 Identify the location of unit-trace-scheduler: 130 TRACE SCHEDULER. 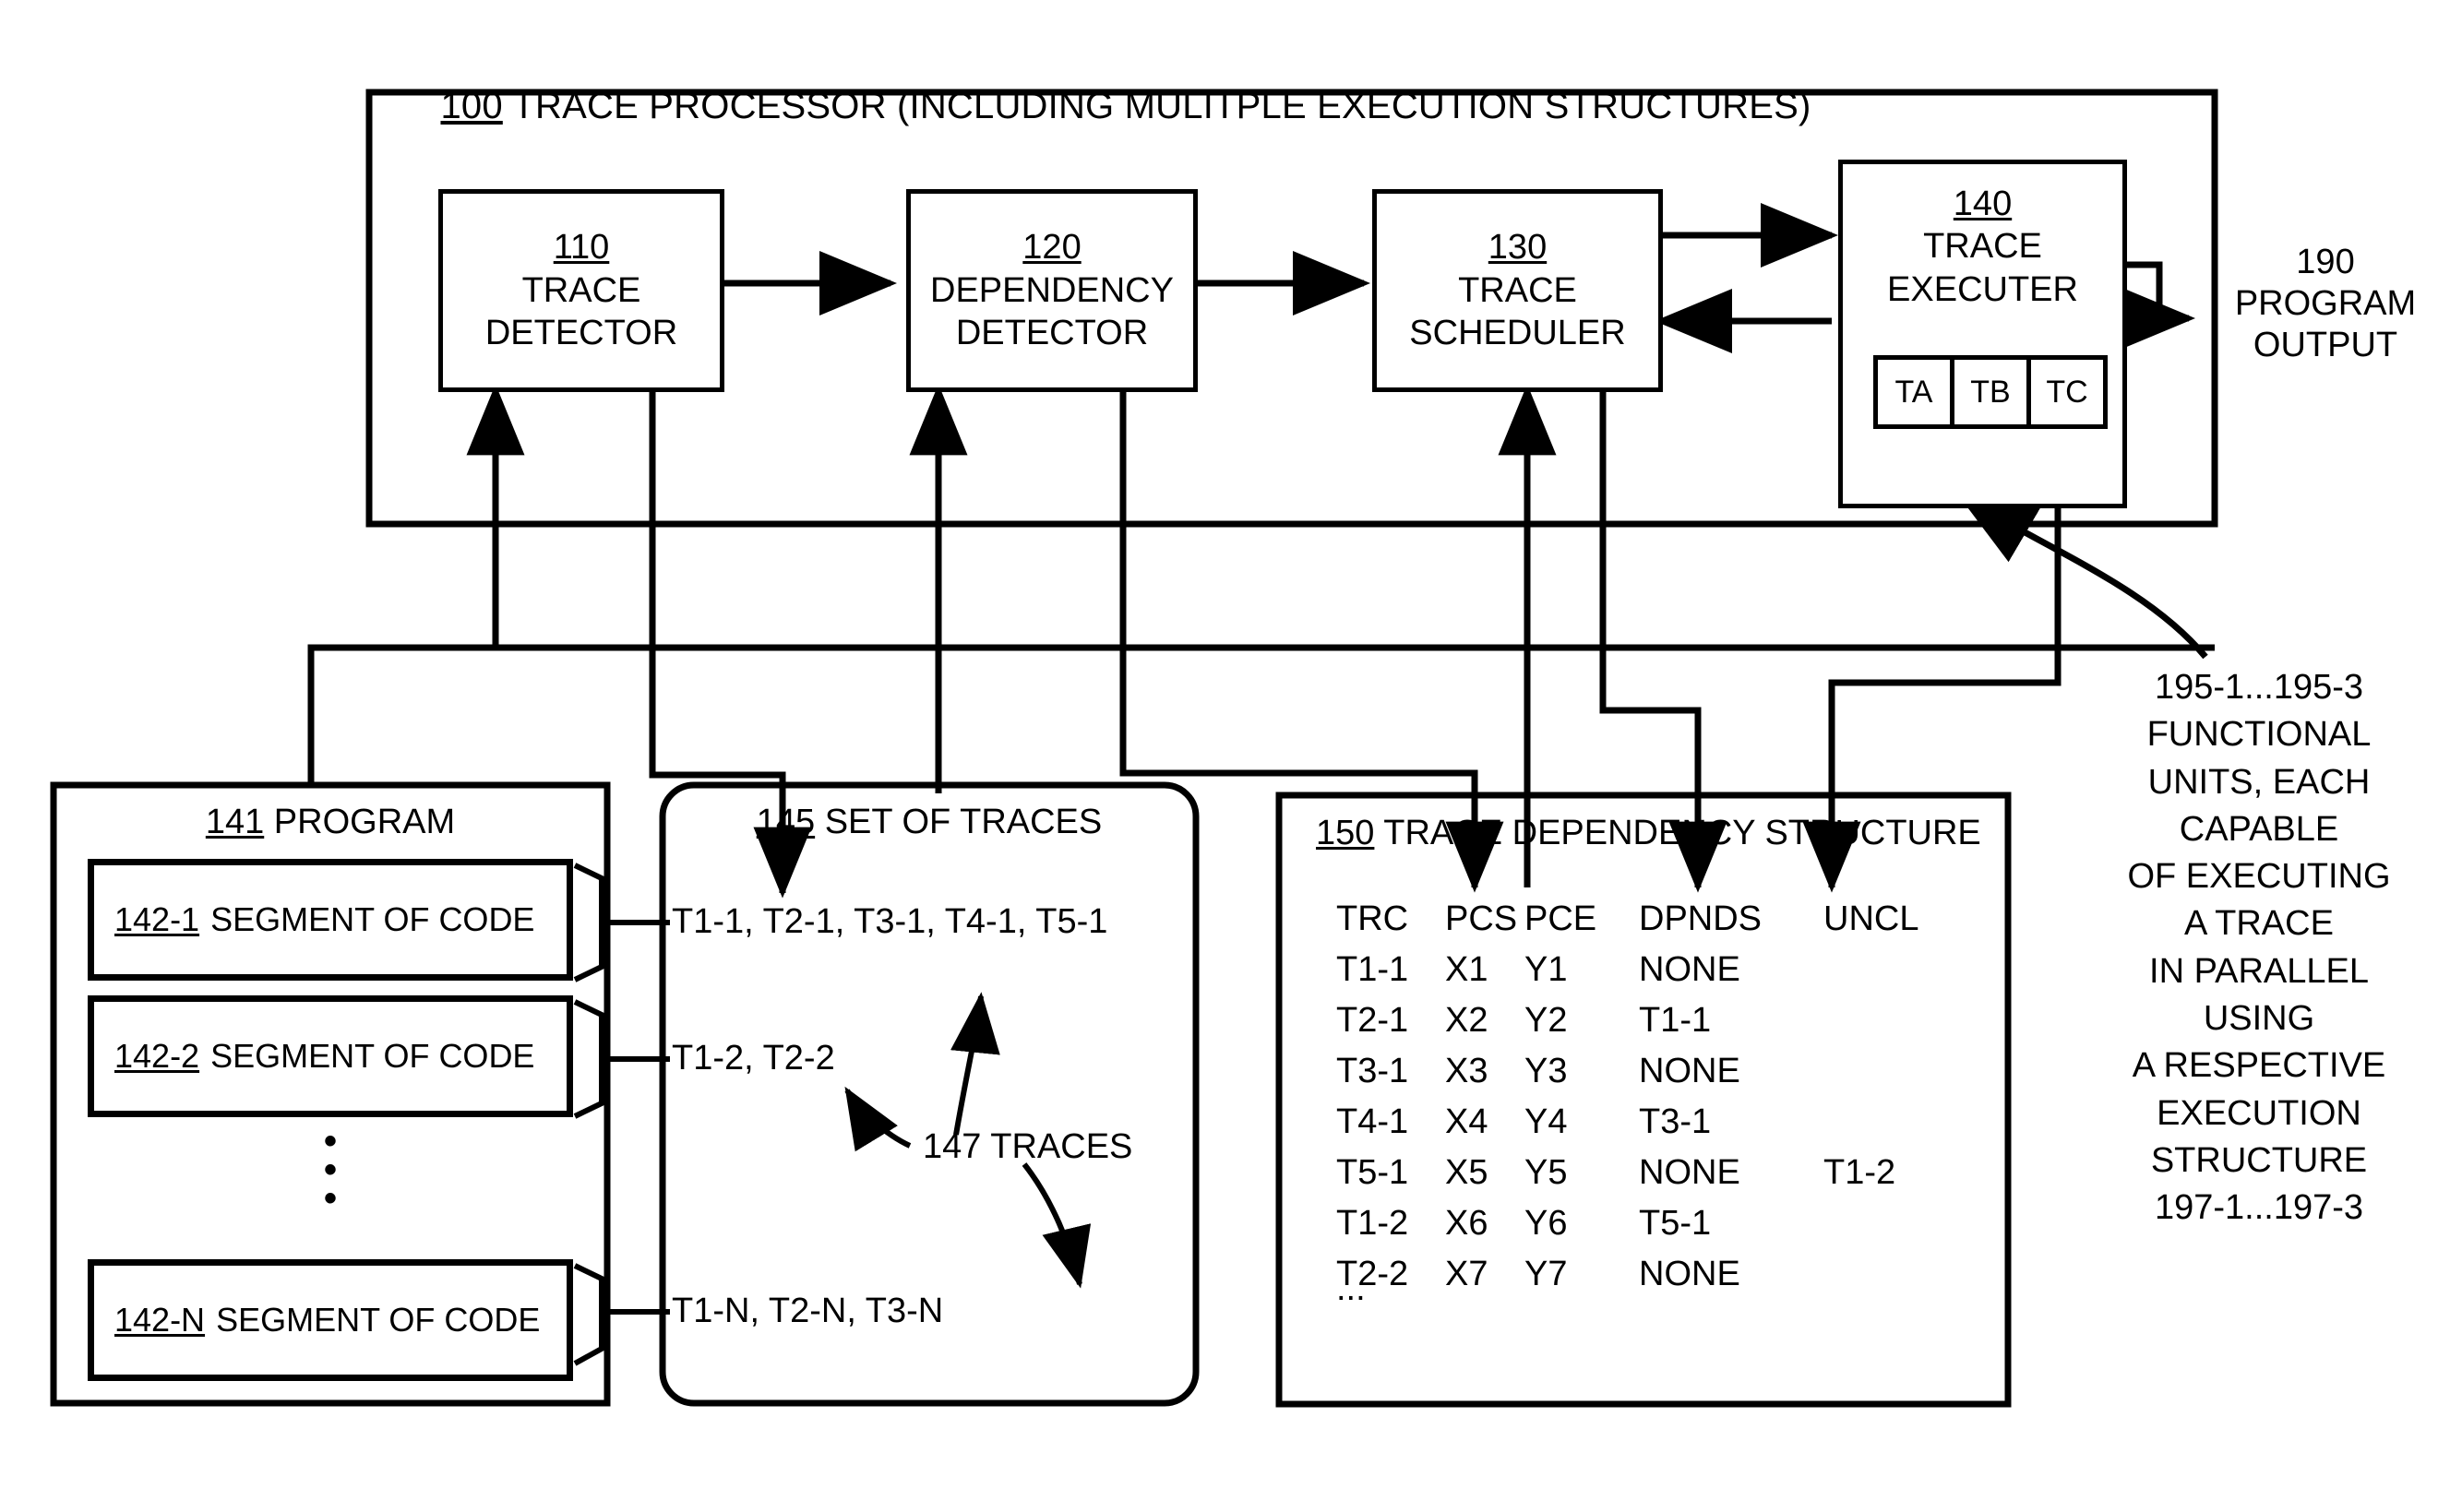
(1517, 290).